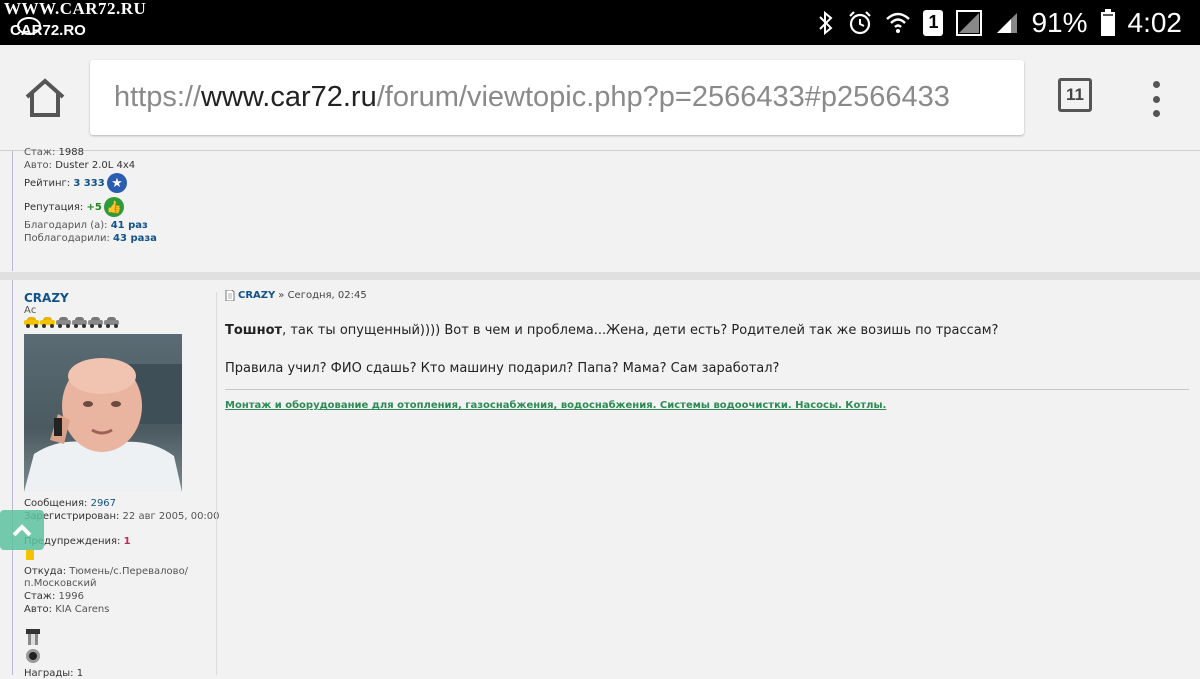 The width and height of the screenshot is (1200, 679). I want to click on status-bar: WWW.CAR72.RU CAR72.RO 1 91% 4:02, so click(600, 22).